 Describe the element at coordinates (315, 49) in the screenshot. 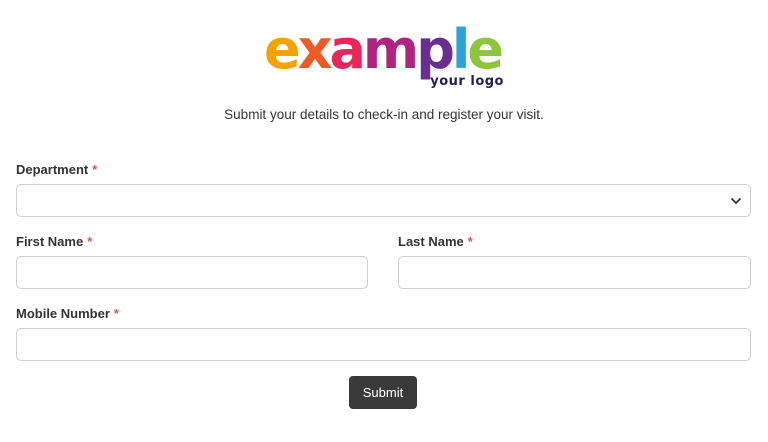

I see `logo-letter: x` at that location.